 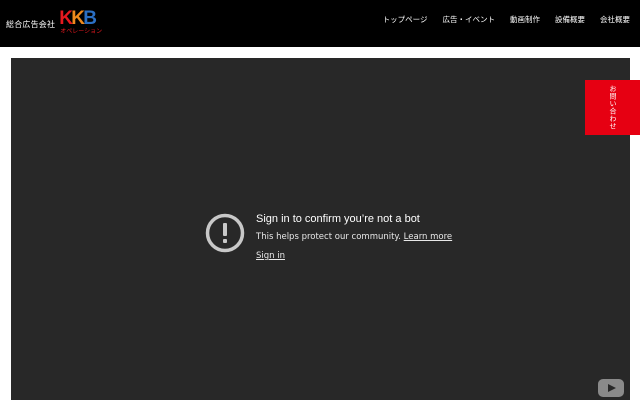 I want to click on nav-item-ads-events: 広告・イベント, so click(x=469, y=20).